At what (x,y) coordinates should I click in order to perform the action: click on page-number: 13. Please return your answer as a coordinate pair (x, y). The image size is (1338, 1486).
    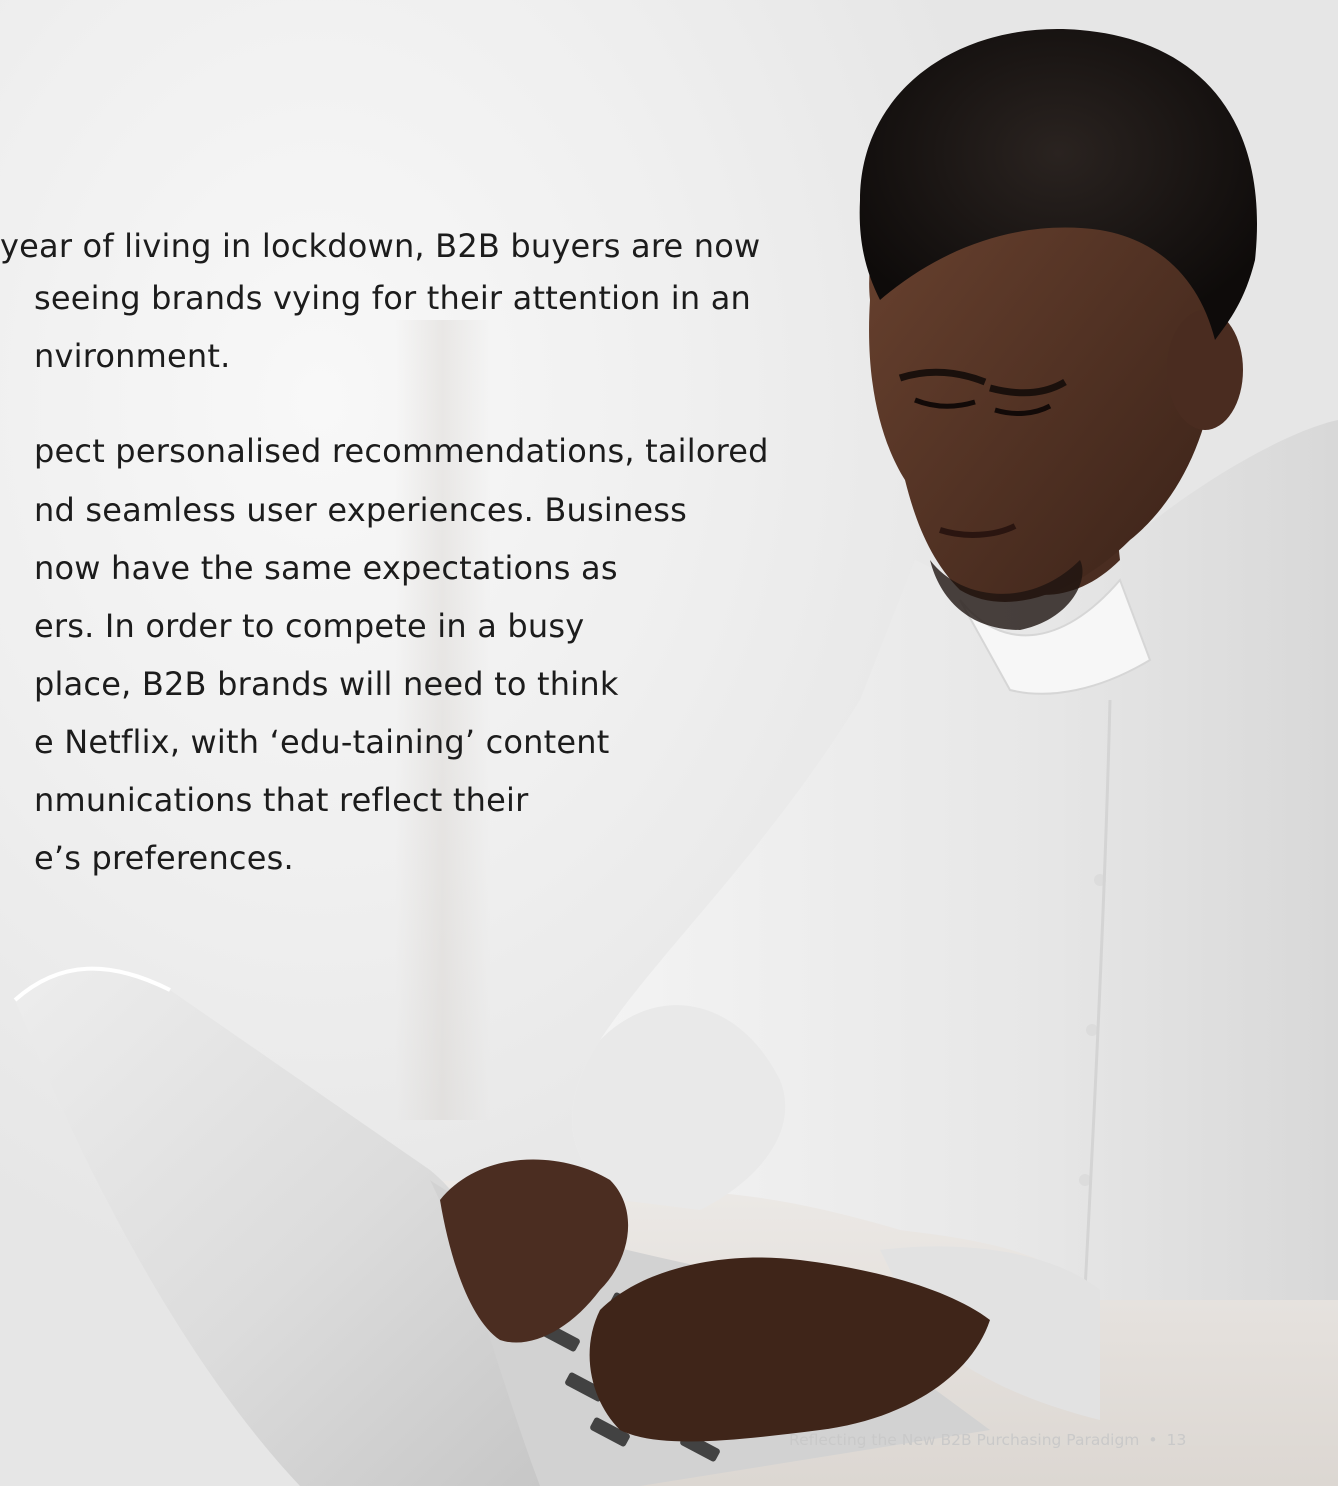
    Looking at the image, I should click on (1176, 1440).